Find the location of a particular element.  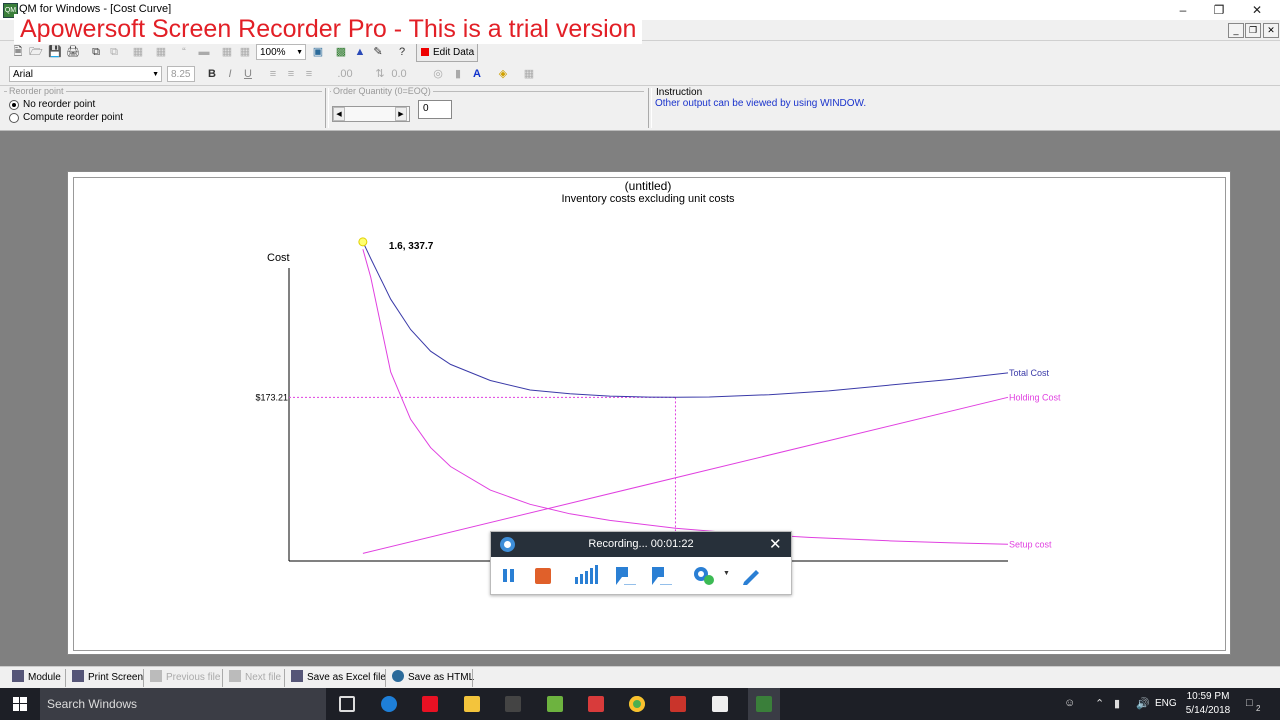

clock: 10:59 PM 5/14/2018 is located at coordinates (1208, 704).